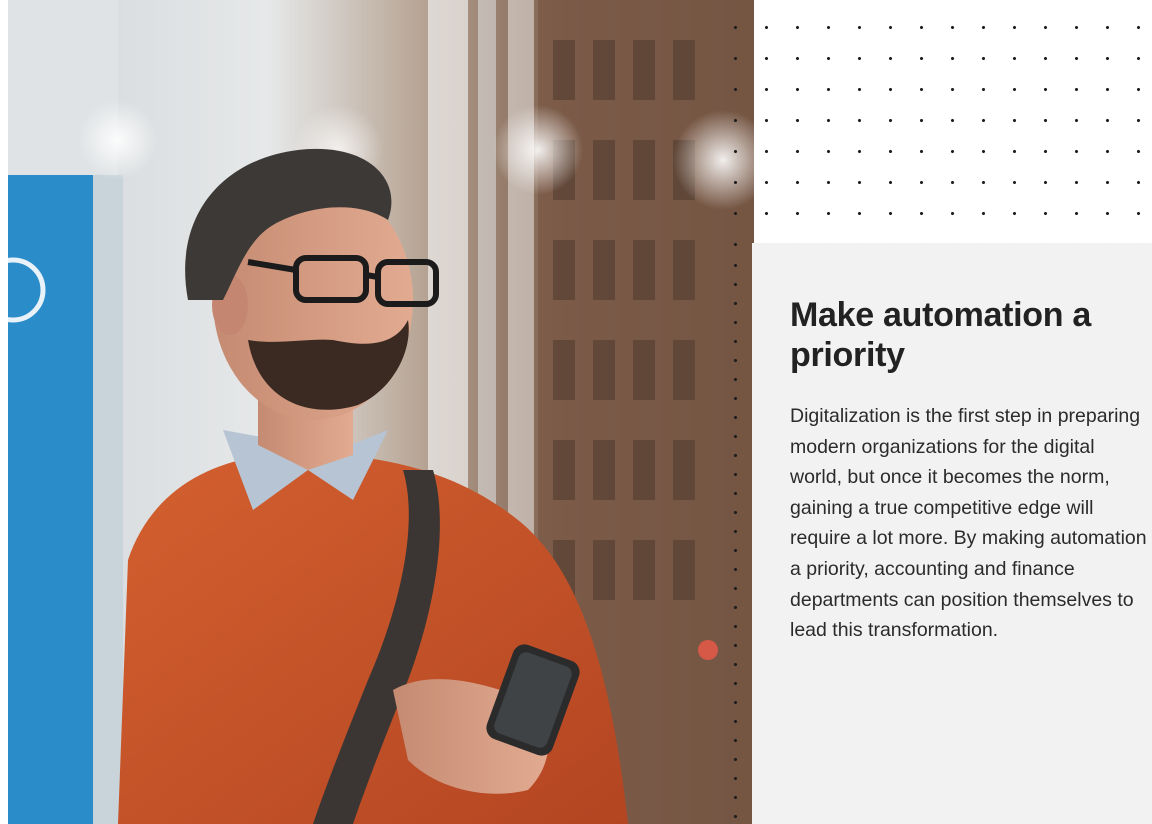 The height and width of the screenshot is (824, 1152). What do you see at coordinates (940, 335) in the screenshot?
I see `article-title: Make automation a priority` at bounding box center [940, 335].